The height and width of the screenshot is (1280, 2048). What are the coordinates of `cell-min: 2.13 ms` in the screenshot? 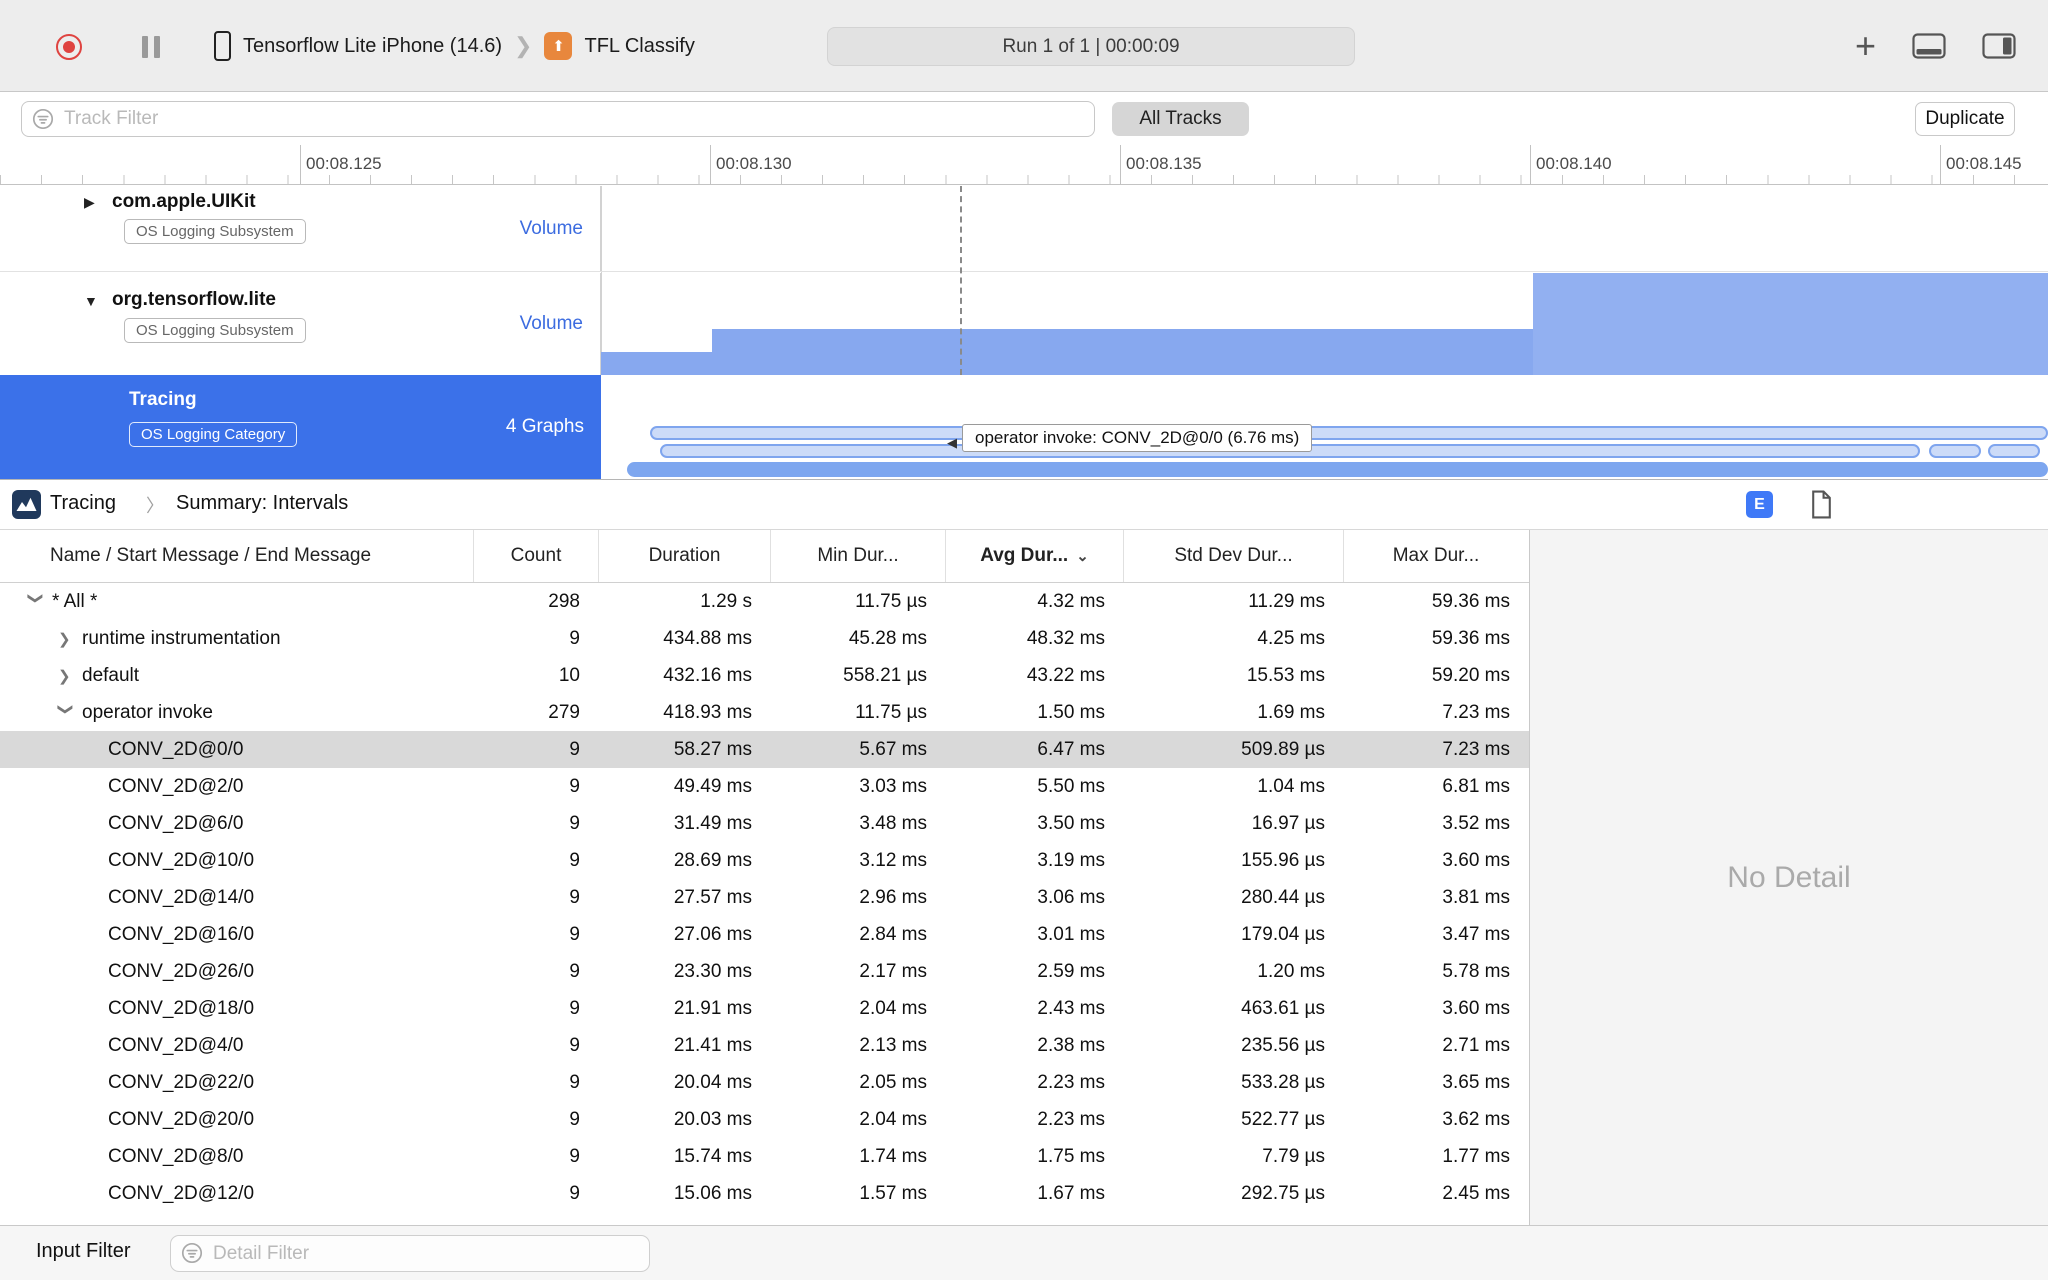 It's located at (893, 1045).